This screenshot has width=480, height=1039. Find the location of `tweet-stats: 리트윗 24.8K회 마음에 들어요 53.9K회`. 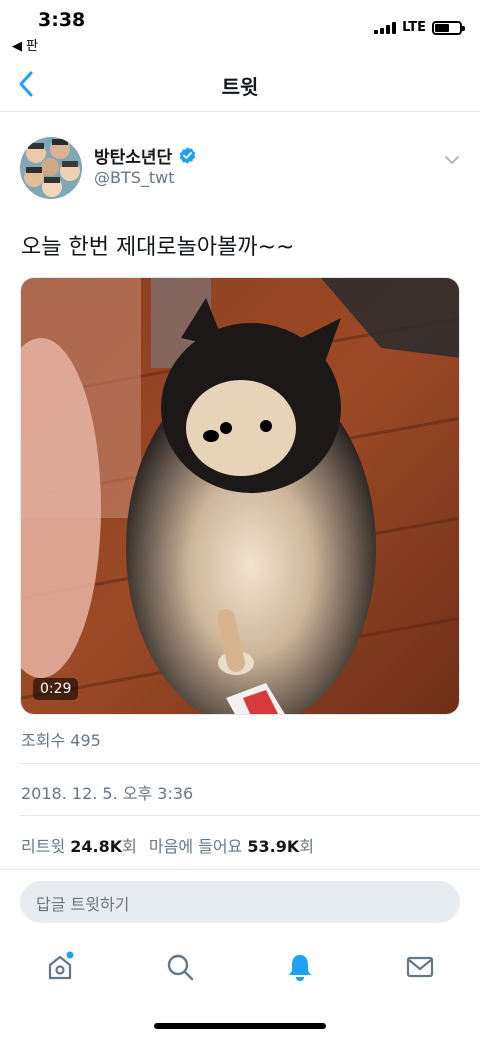

tweet-stats: 리트윗 24.8K회 마음에 들어요 53.9K회 is located at coordinates (167, 845).